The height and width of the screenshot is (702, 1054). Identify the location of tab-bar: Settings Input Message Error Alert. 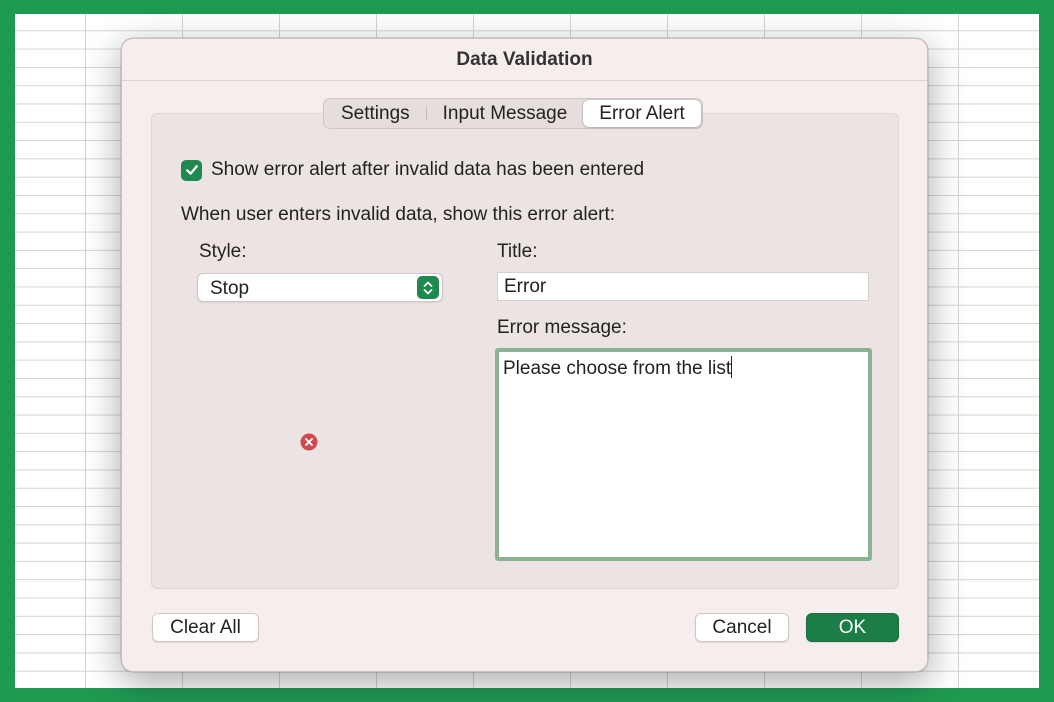
(513, 113).